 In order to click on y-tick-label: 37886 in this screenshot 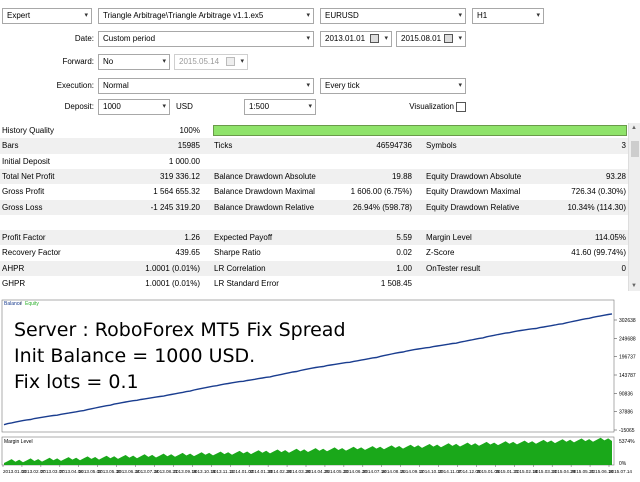, I will do `click(626, 413)`.